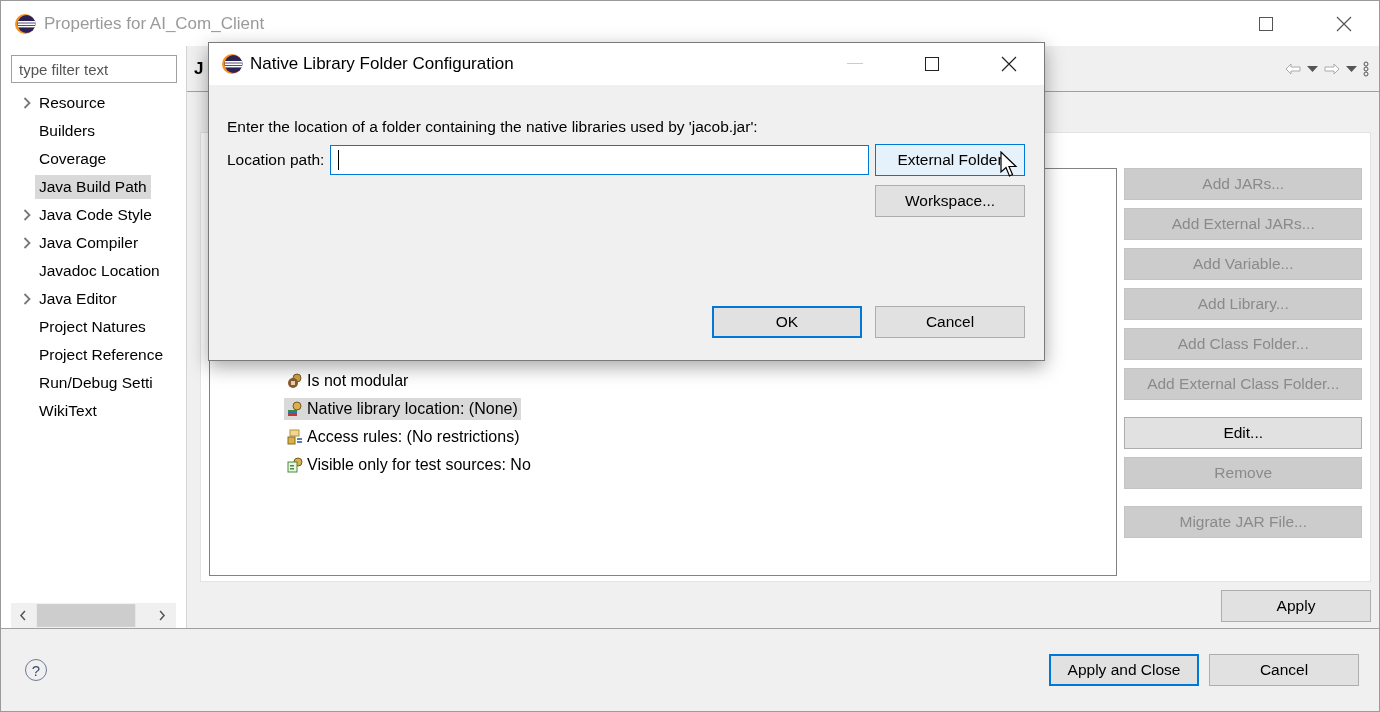  What do you see at coordinates (1293, 68) in the screenshot?
I see `back-arrow-icon` at bounding box center [1293, 68].